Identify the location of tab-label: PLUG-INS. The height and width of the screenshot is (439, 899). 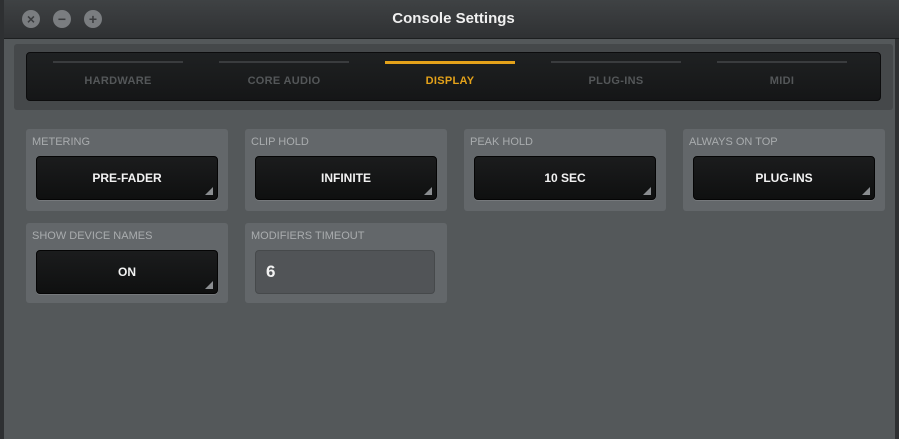
(616, 81).